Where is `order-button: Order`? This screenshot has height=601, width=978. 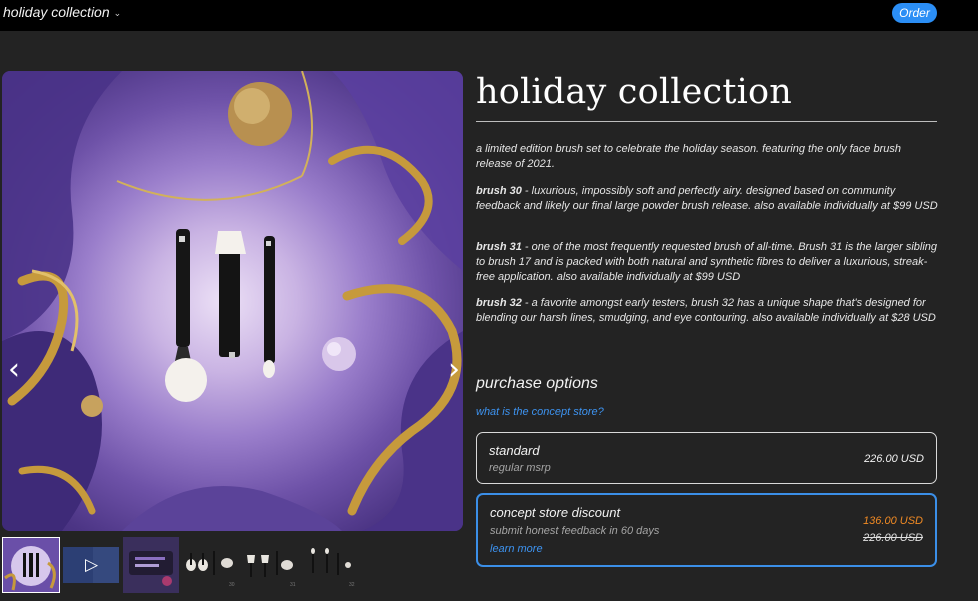
order-button: Order is located at coordinates (914, 13).